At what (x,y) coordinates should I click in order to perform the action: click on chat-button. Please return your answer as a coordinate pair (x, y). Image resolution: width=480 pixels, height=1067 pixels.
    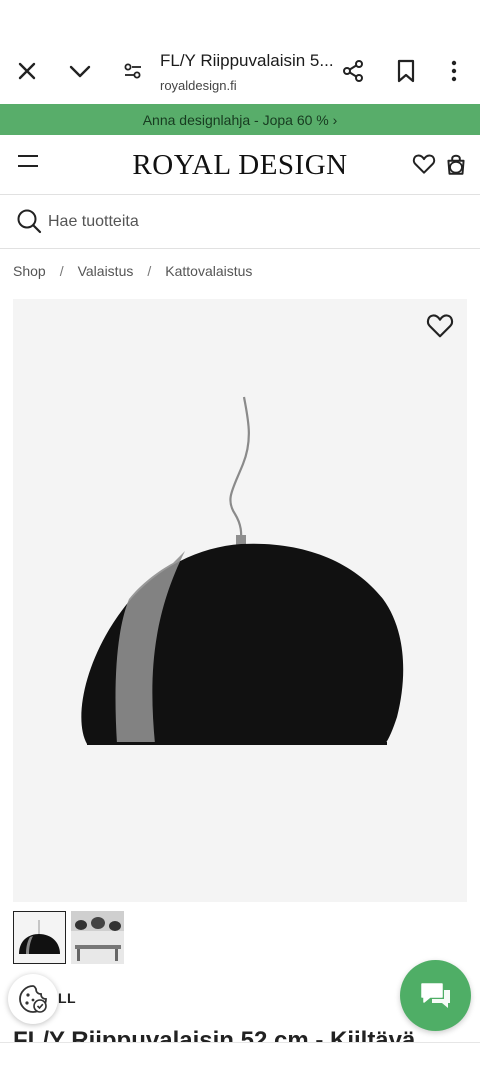
    Looking at the image, I should click on (435, 995).